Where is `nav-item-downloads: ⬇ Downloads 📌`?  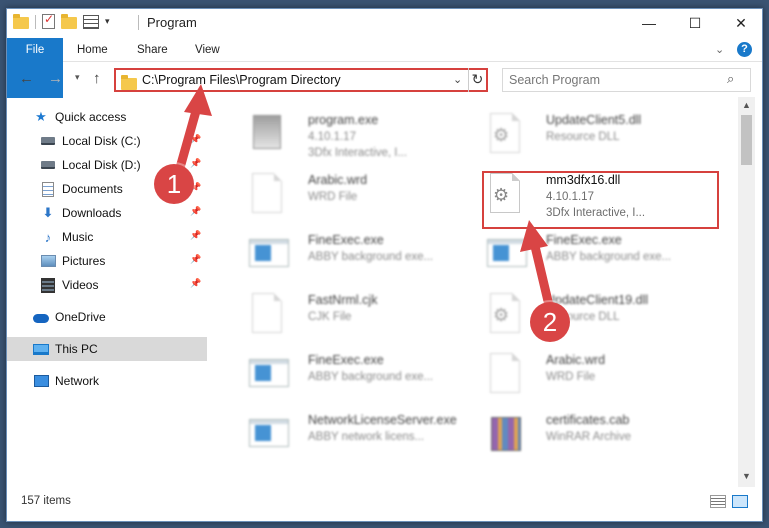
nav-item-downloads: ⬇ Downloads 📌 is located at coordinates (107, 213).